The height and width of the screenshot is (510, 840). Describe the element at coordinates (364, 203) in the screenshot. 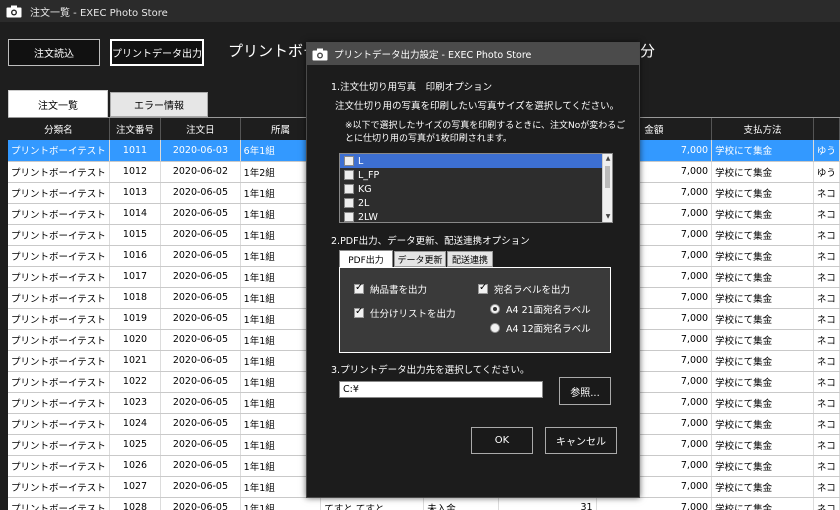

I see `list-item-label: 2L` at that location.